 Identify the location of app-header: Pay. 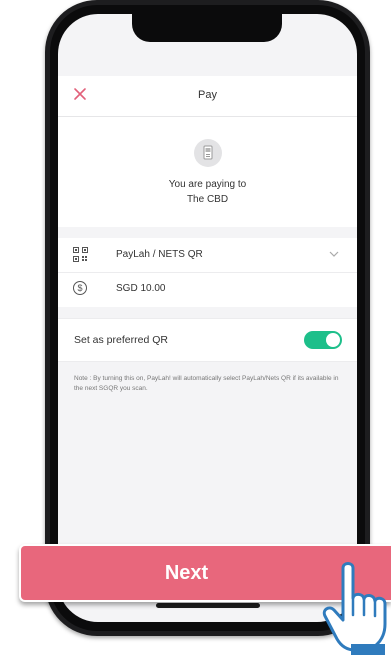
(207, 96).